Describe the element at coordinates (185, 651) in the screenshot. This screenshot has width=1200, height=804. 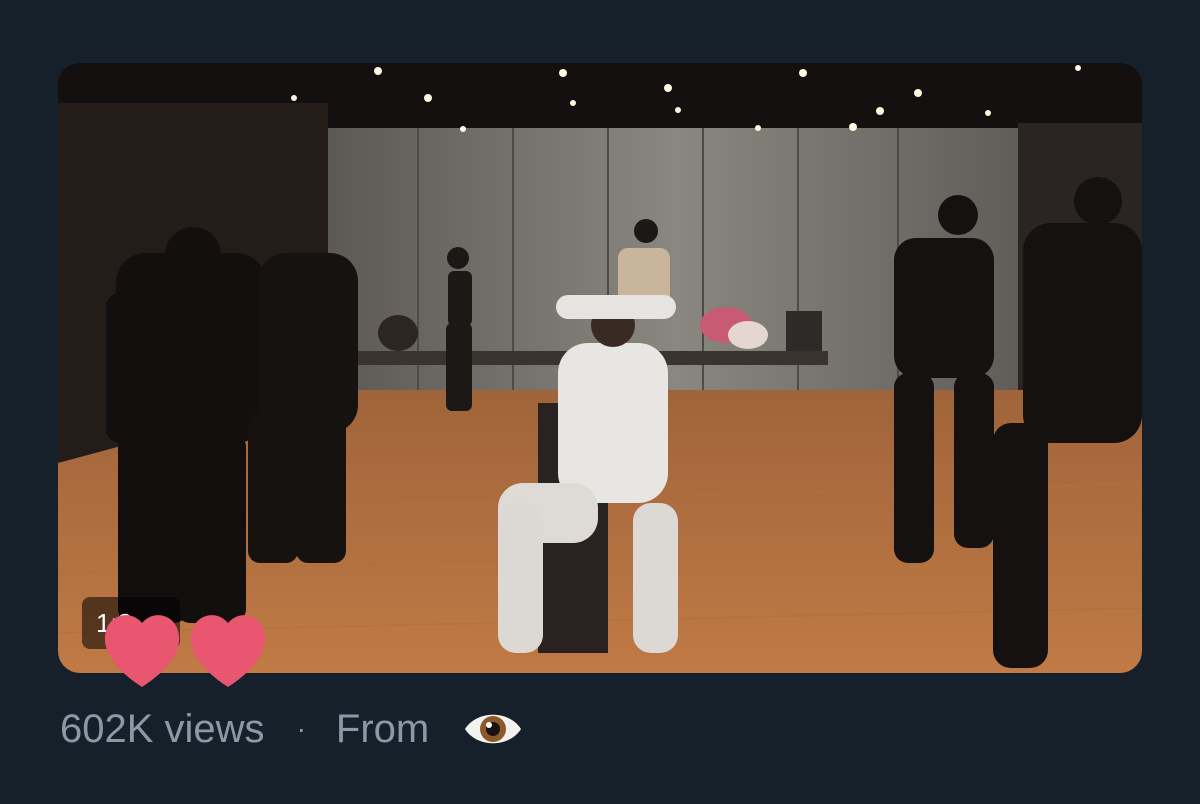
I see `reaction-hearts` at that location.